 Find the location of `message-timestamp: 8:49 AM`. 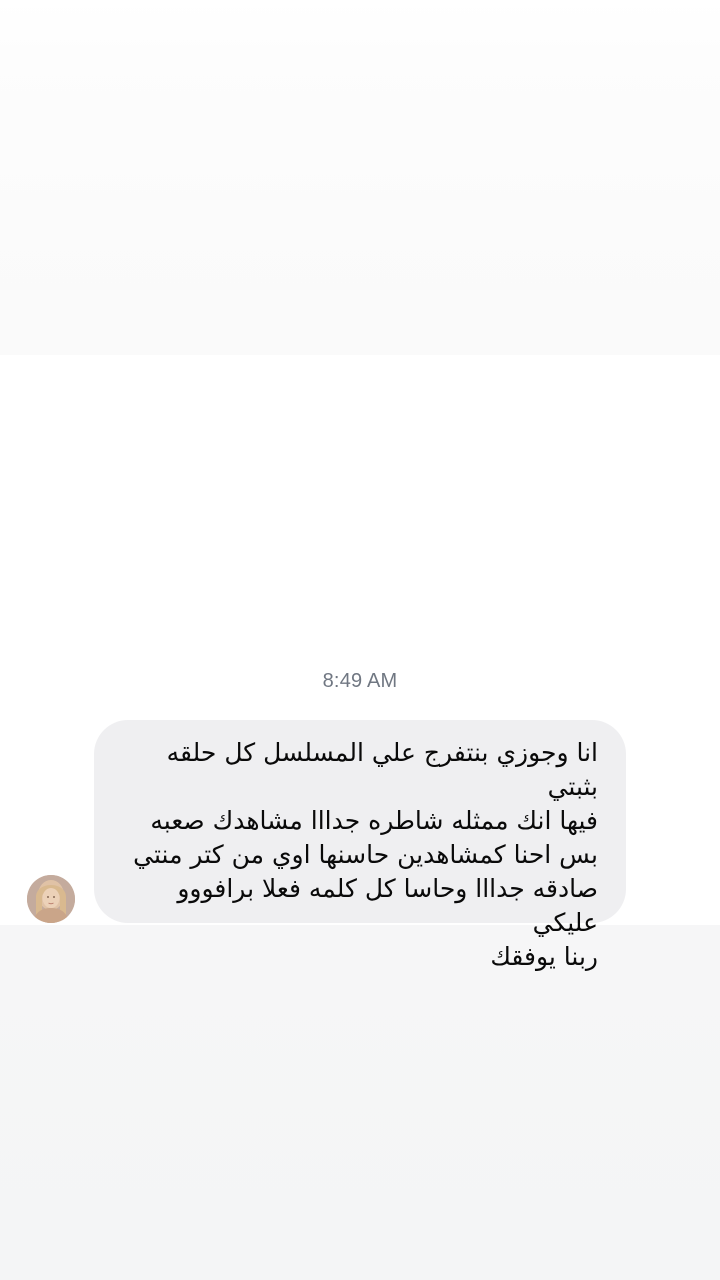

message-timestamp: 8:49 AM is located at coordinates (360, 681).